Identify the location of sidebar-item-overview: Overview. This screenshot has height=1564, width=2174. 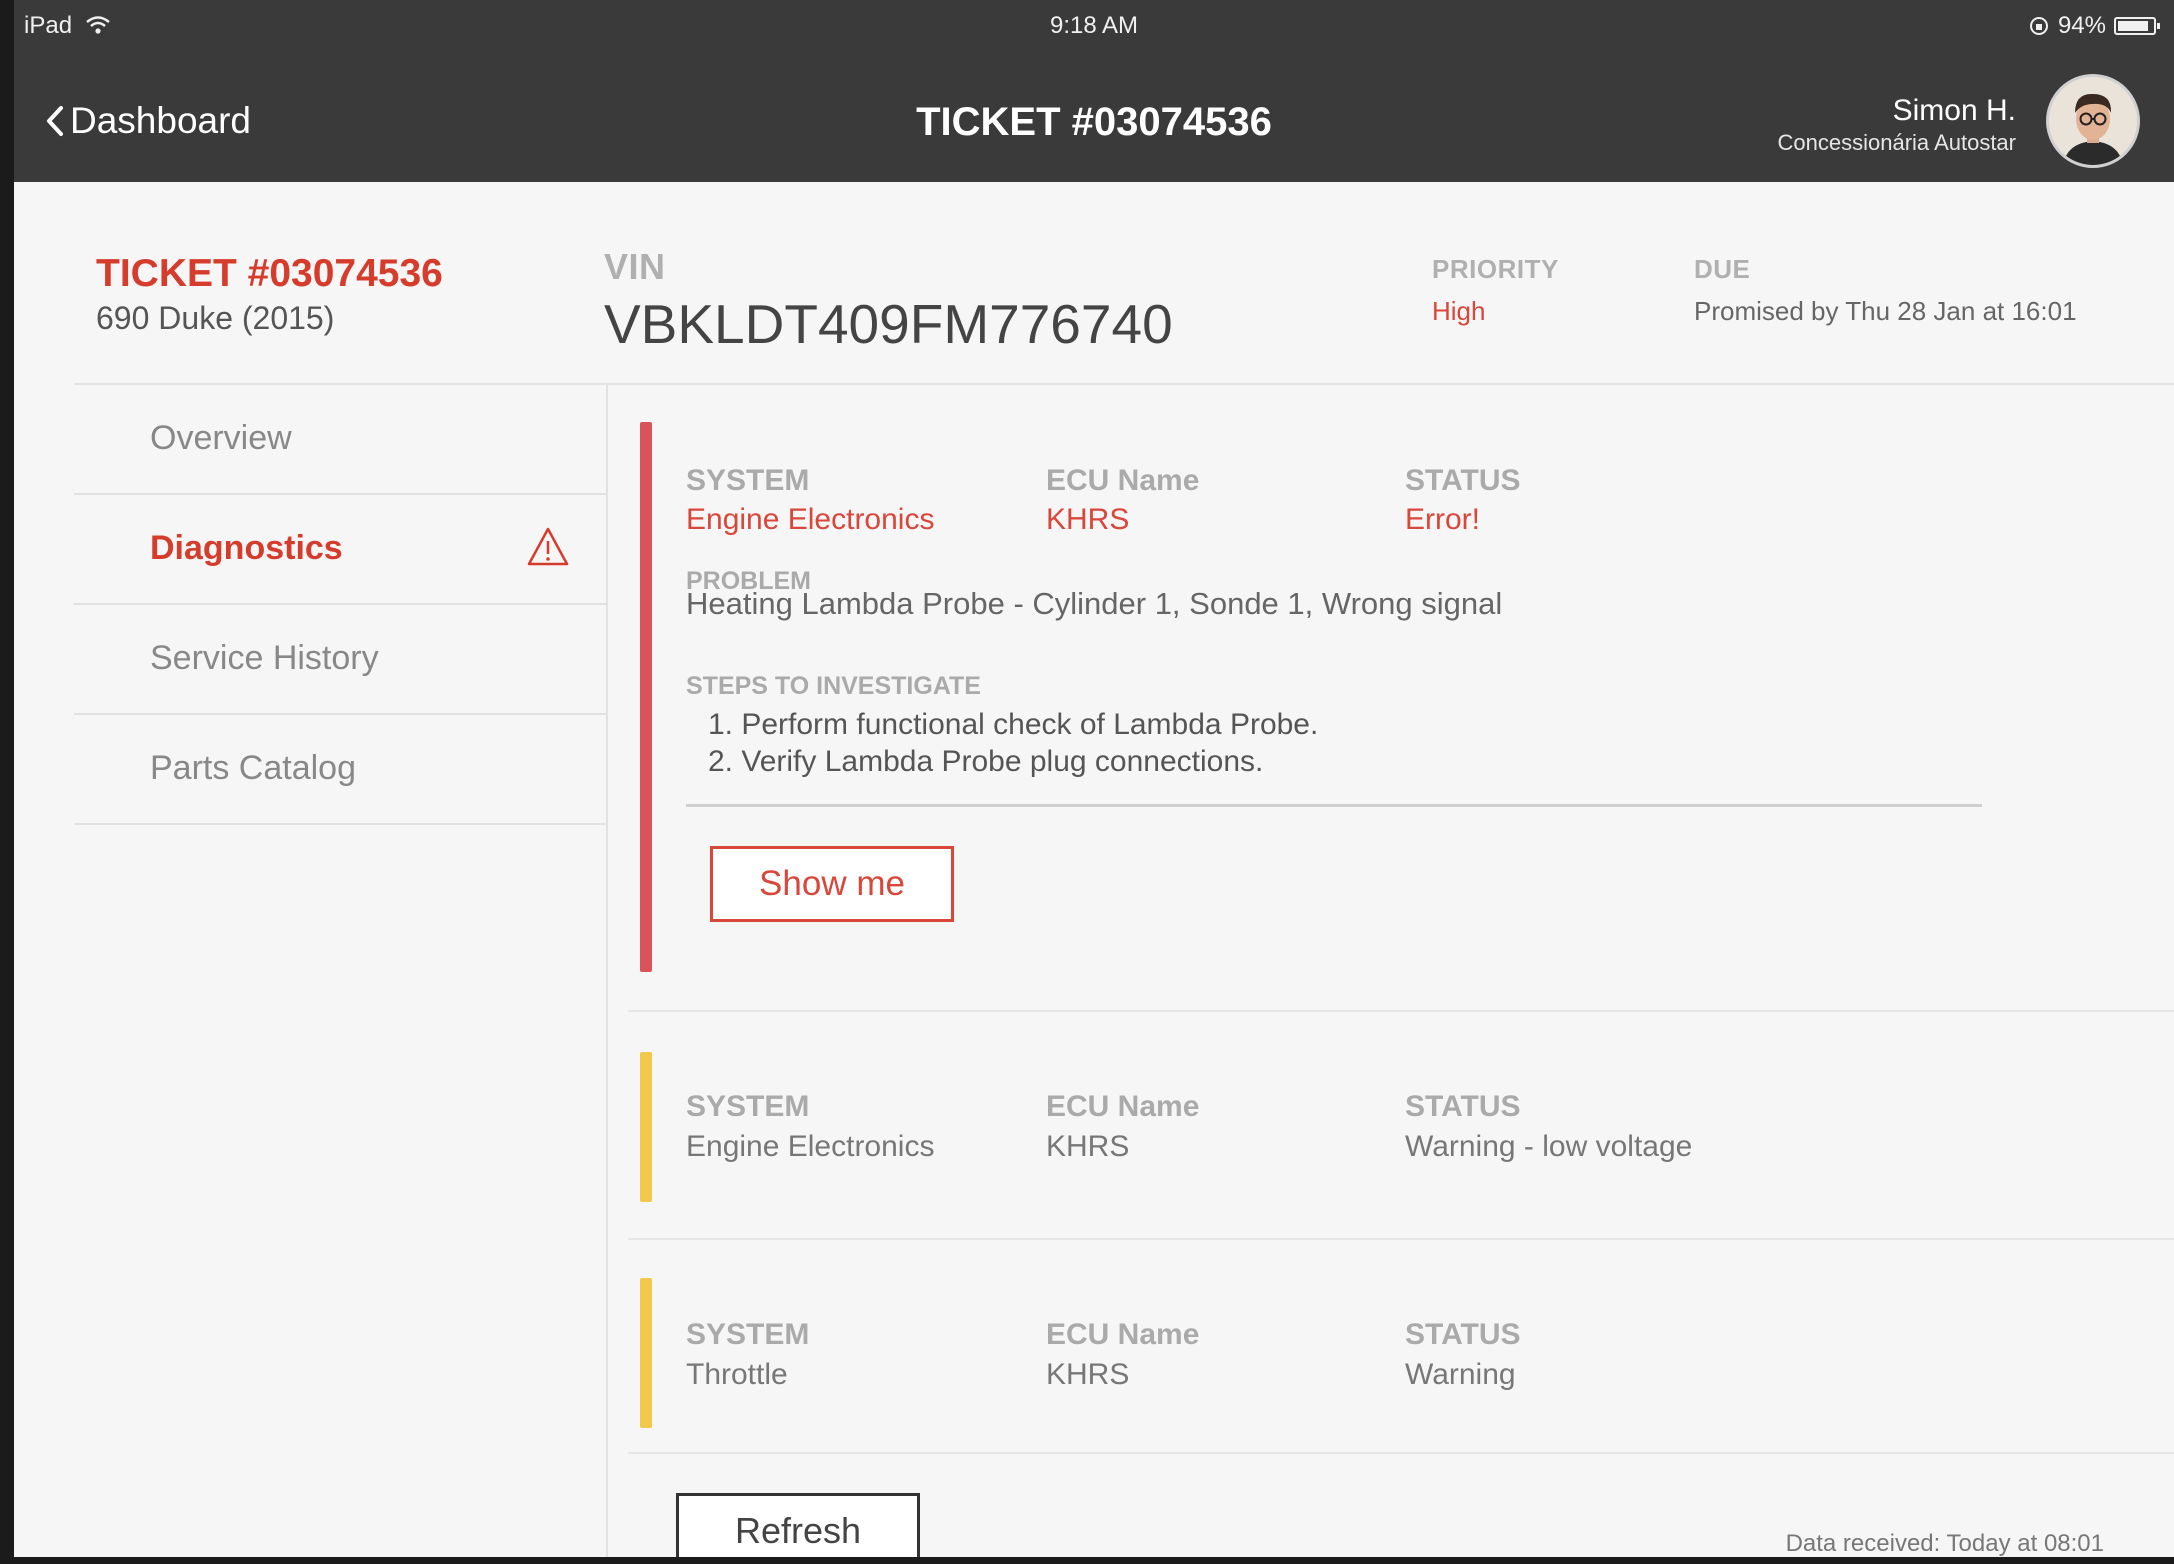
(340, 440).